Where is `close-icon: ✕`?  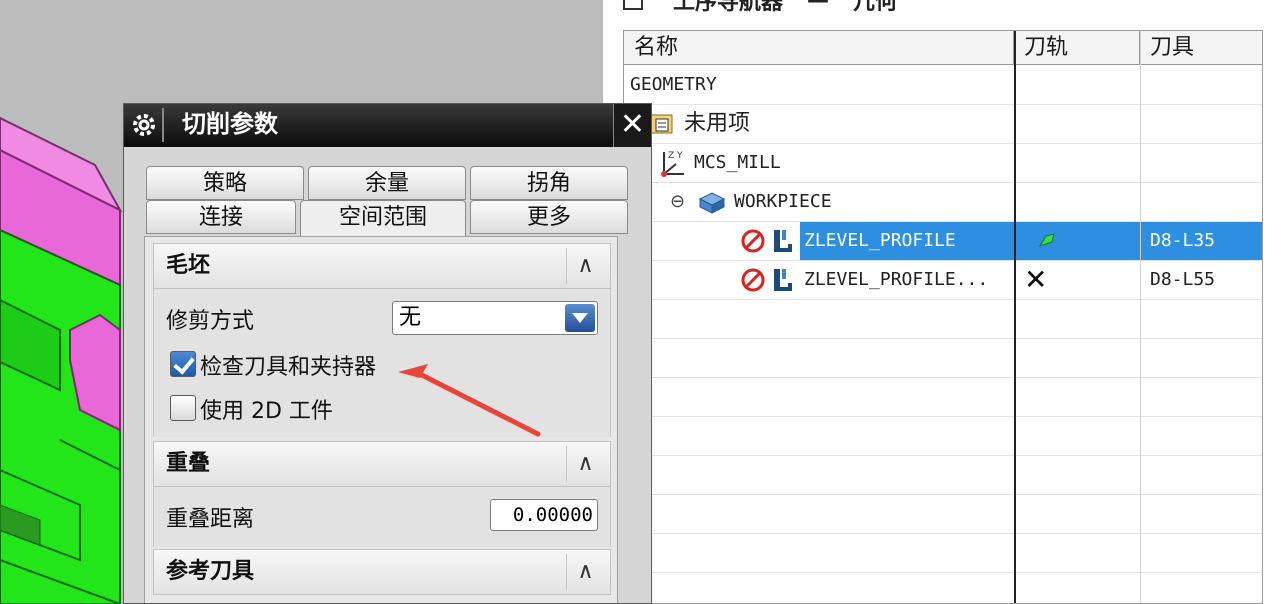
close-icon: ✕ is located at coordinates (632, 125).